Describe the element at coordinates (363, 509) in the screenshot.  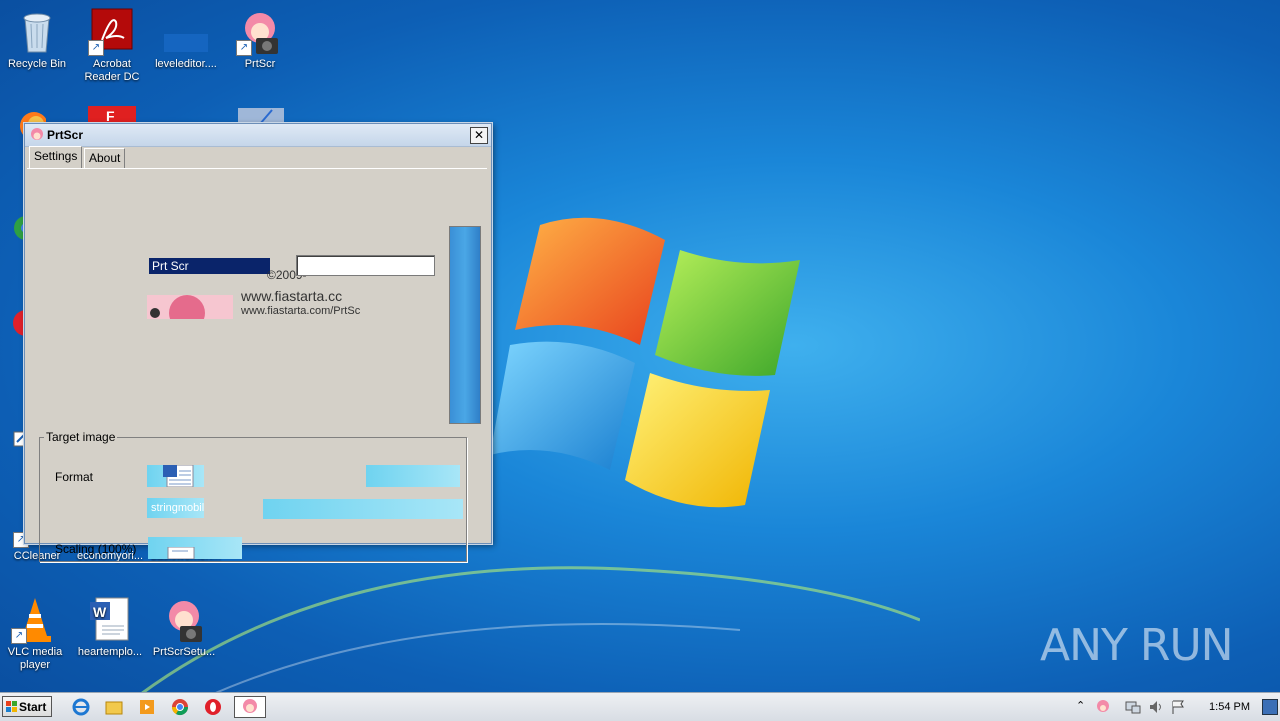
I see `path-field` at that location.